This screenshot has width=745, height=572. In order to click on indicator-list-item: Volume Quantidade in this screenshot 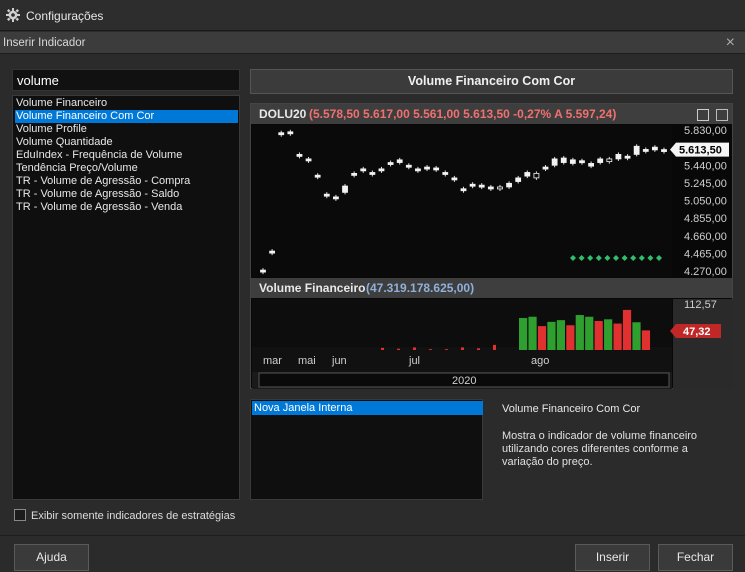, I will do `click(126, 142)`.